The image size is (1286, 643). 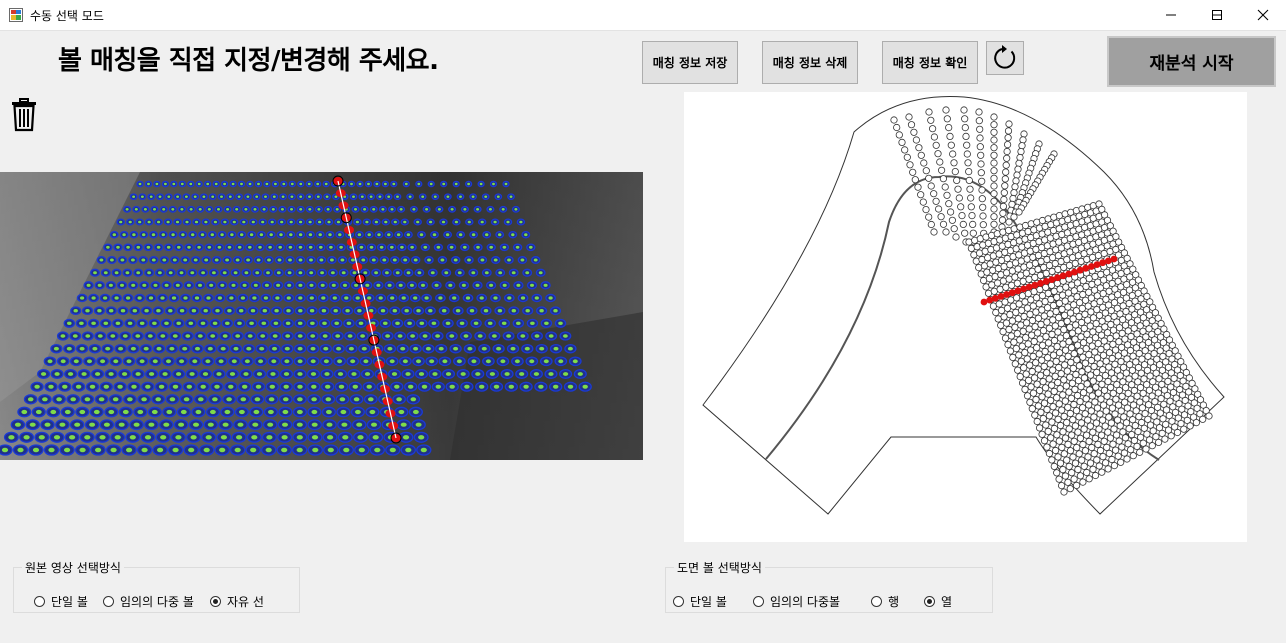 What do you see at coordinates (690, 62) in the screenshot?
I see `save-matching-button: 매칭 정보 저장` at bounding box center [690, 62].